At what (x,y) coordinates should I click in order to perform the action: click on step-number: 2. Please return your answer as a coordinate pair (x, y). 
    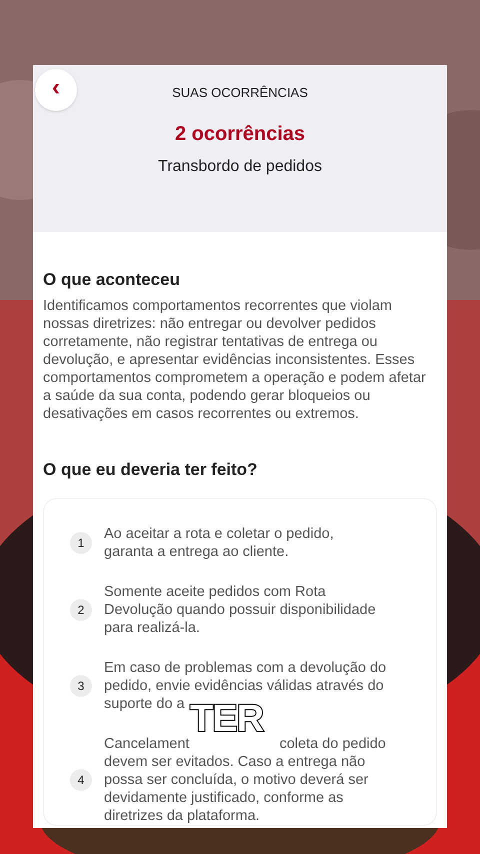
    Looking at the image, I should click on (81, 610).